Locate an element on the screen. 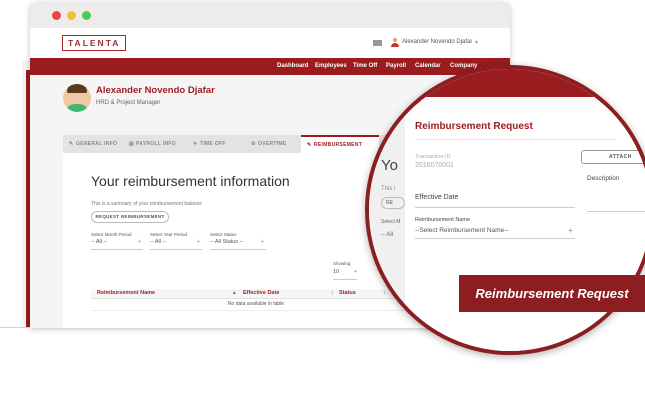 Image resolution: width=645 pixels, height=400 pixels. reimbursement-name-select: --Select Reimbursement Name-- + is located at coordinates (495, 232).